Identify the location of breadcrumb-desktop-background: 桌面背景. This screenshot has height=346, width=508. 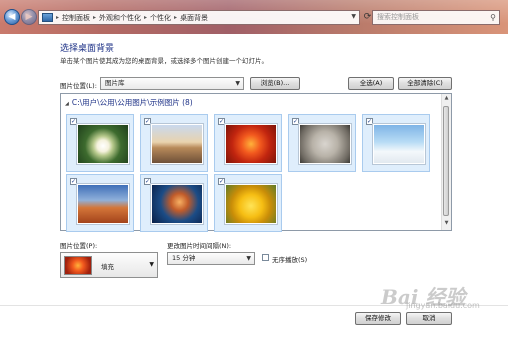
(194, 18).